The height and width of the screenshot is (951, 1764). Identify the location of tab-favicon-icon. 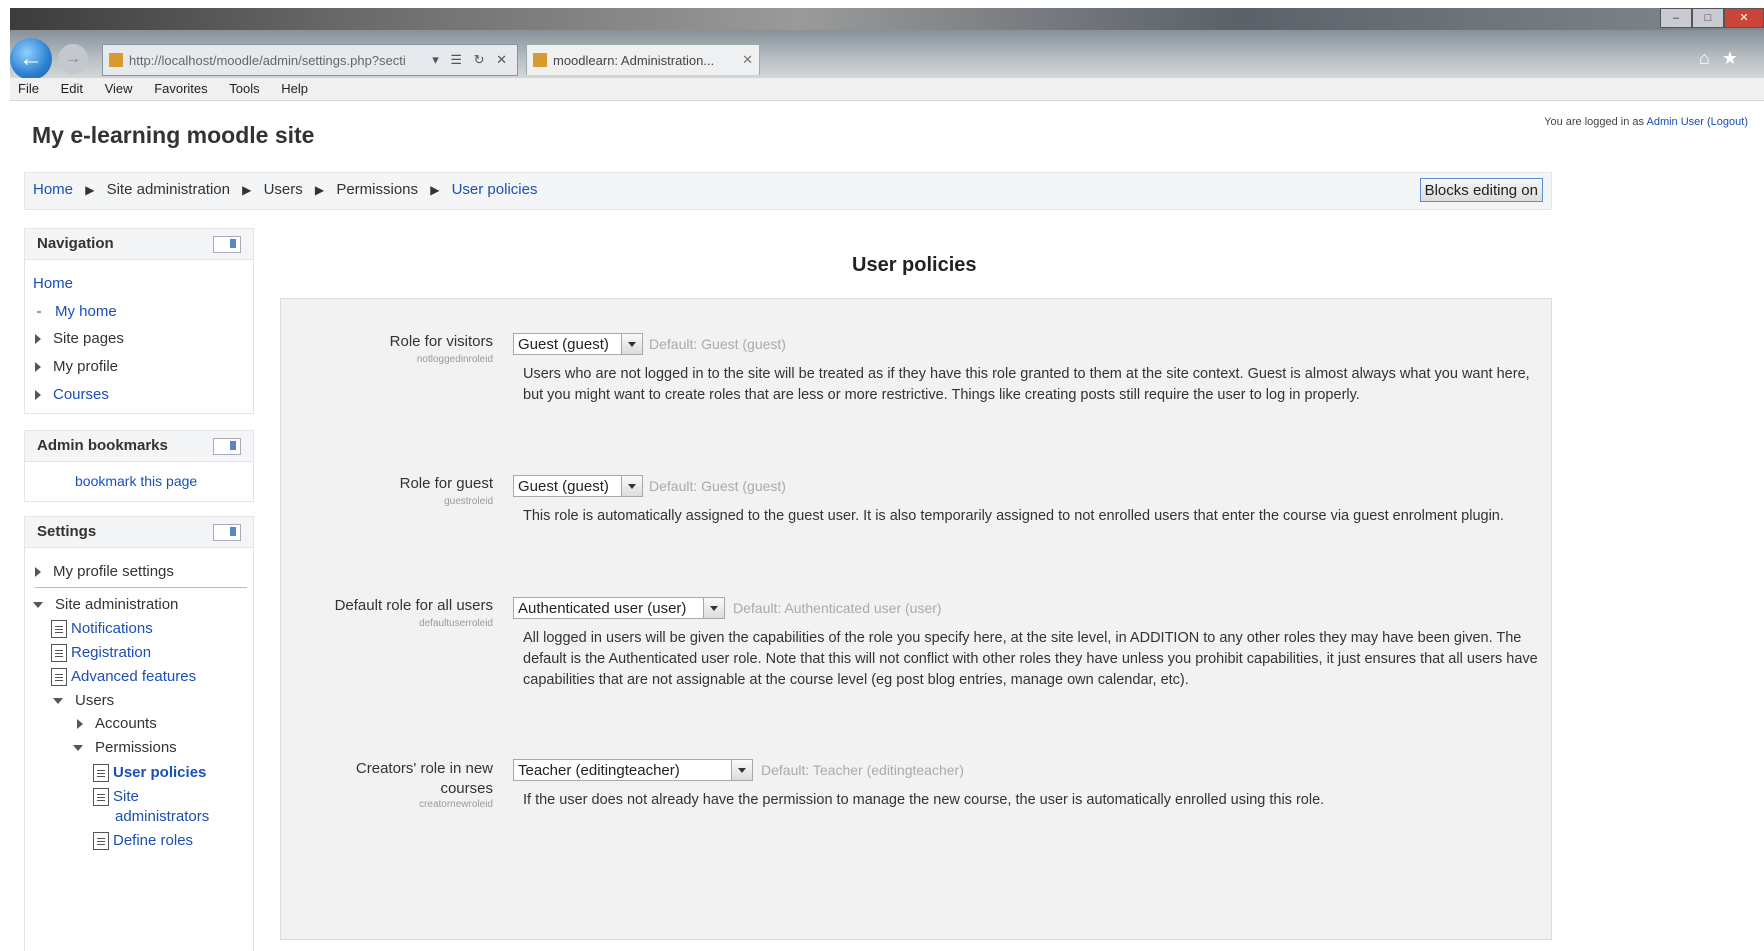
(540, 60).